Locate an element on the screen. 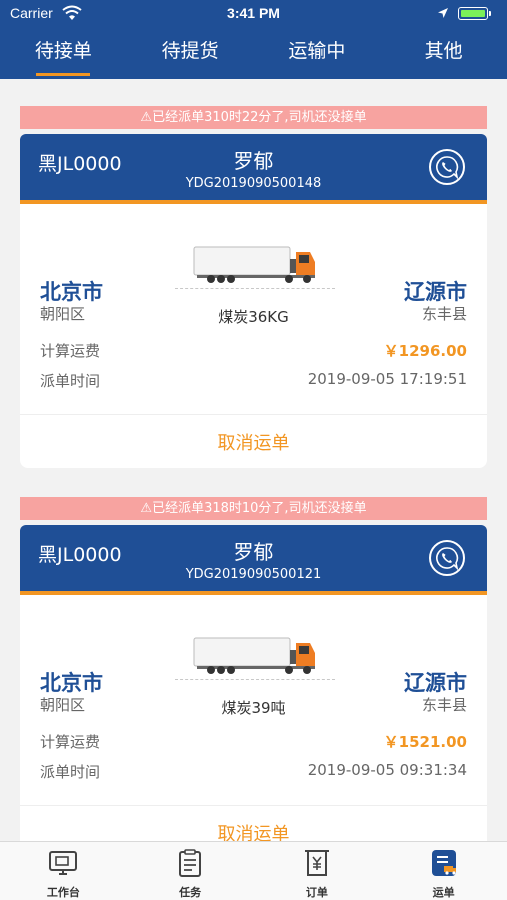 Image resolution: width=507 pixels, height=900 pixels. workbench-icon is located at coordinates (63, 863).